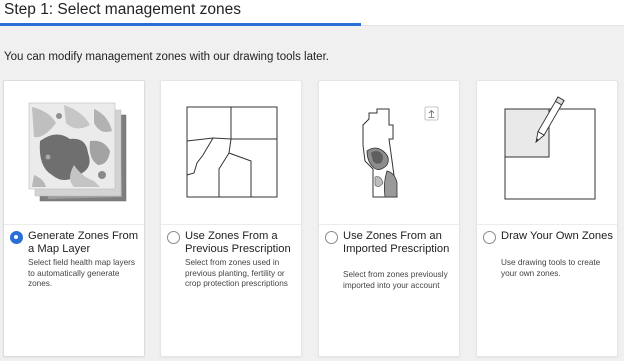 The image size is (624, 361). I want to click on step-header: Step 1: Select management zones, so click(312, 13).